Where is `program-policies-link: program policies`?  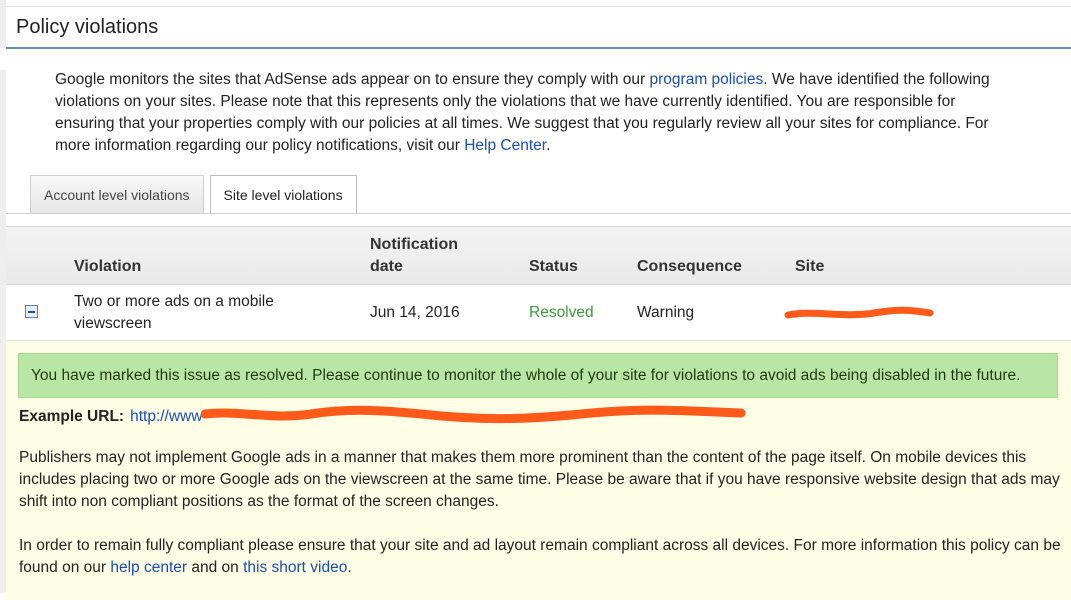
program-policies-link: program policies is located at coordinates (707, 79).